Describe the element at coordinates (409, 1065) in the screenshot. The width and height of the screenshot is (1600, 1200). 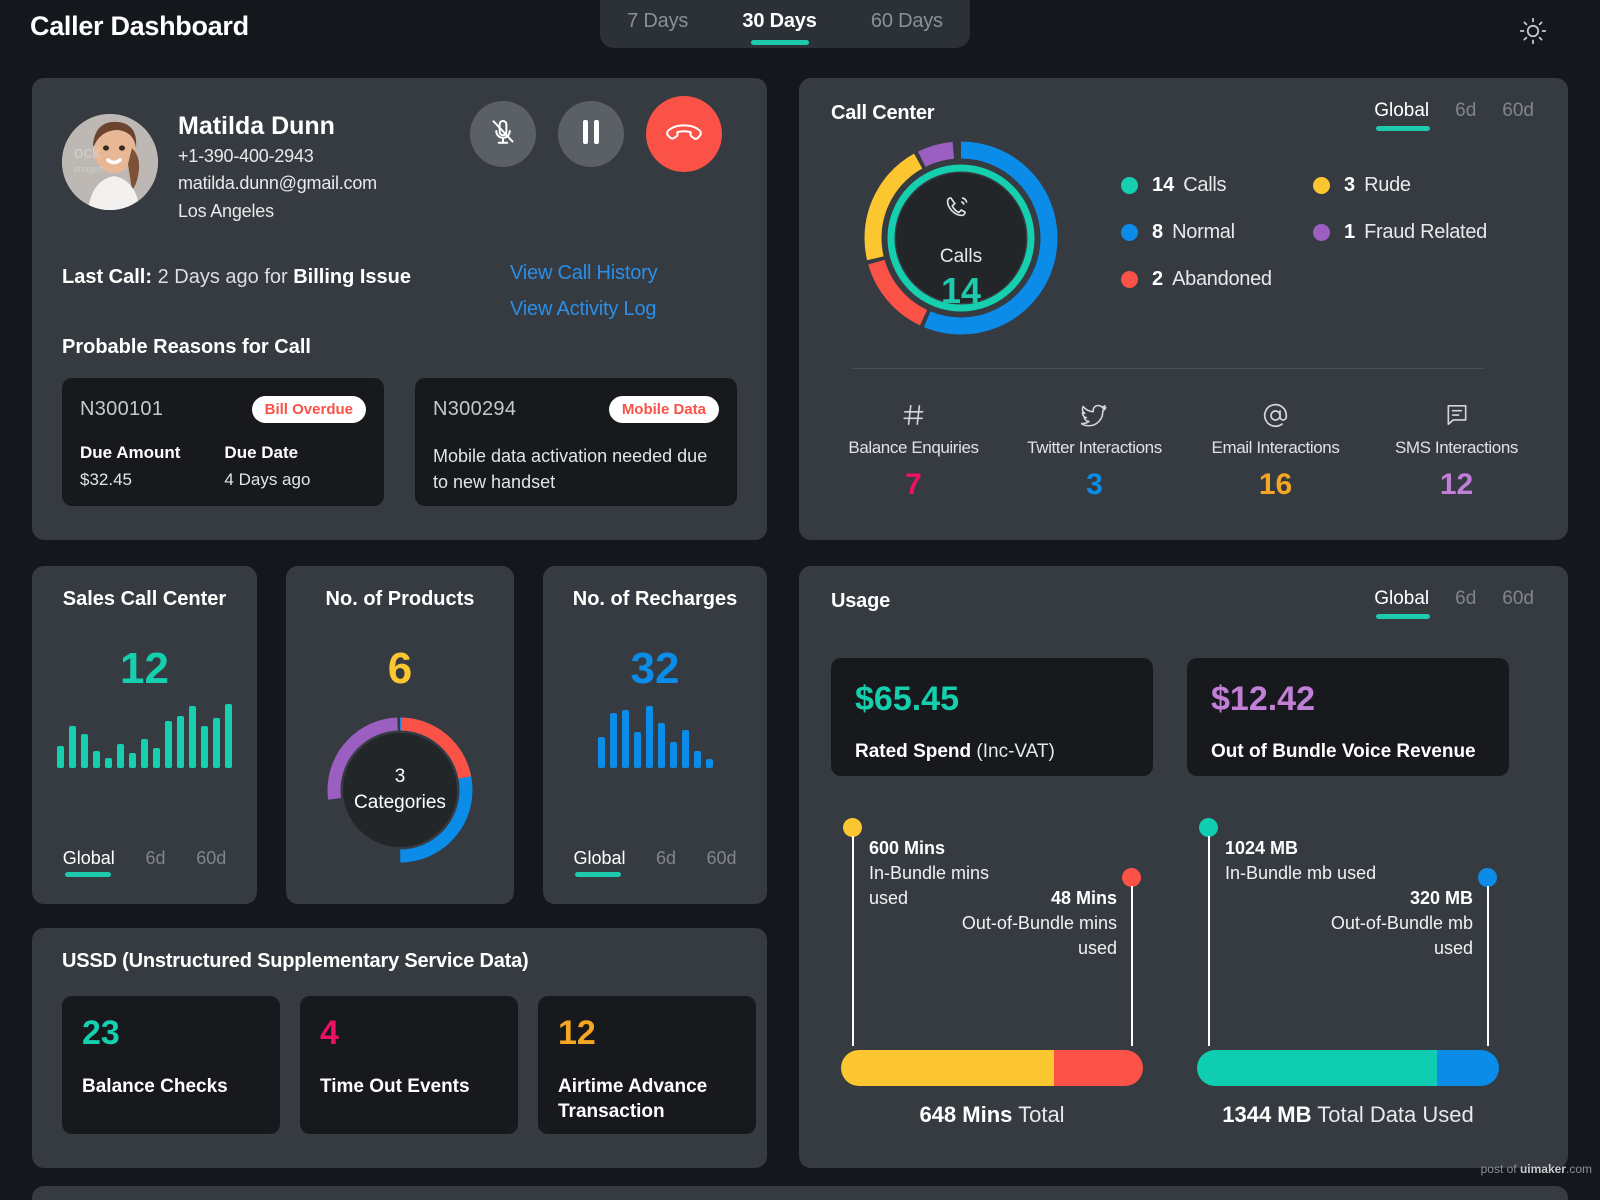
I see `ussd-card-time-out-events: 4 Time Out Events` at that location.